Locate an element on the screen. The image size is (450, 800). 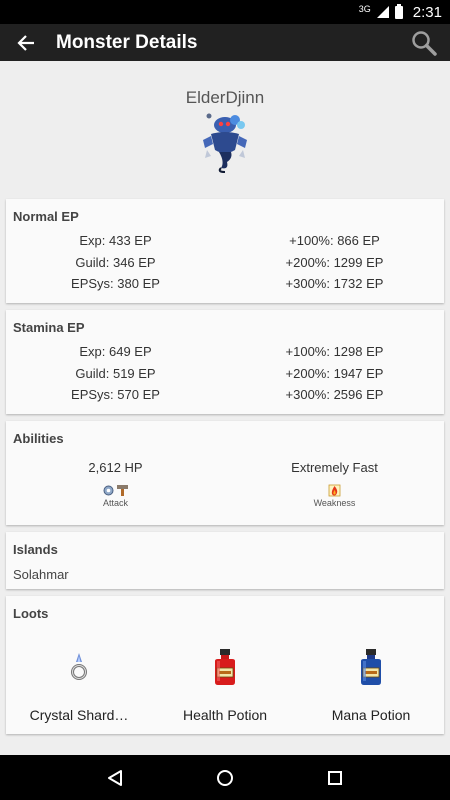
network-type: 3G is located at coordinates (364, 9).